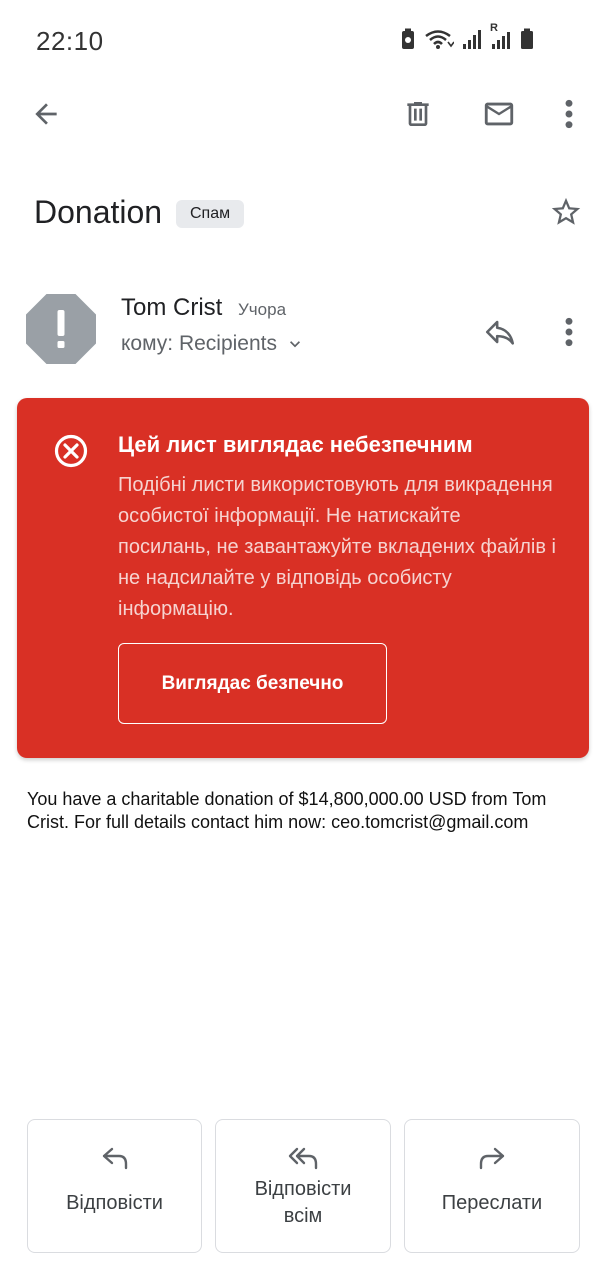 This screenshot has width=606, height=1280. Describe the element at coordinates (492, 1158) in the screenshot. I see `forward-icon` at that location.